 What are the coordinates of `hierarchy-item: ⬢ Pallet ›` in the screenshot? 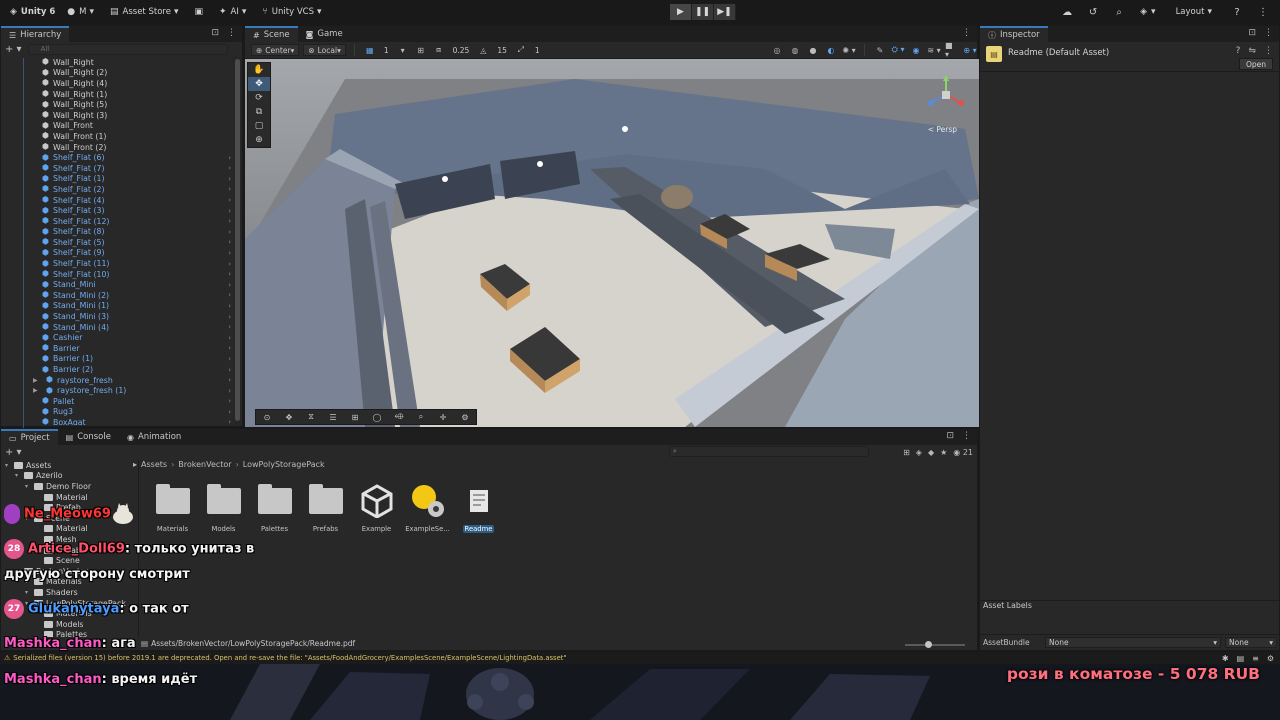 It's located at (122, 401).